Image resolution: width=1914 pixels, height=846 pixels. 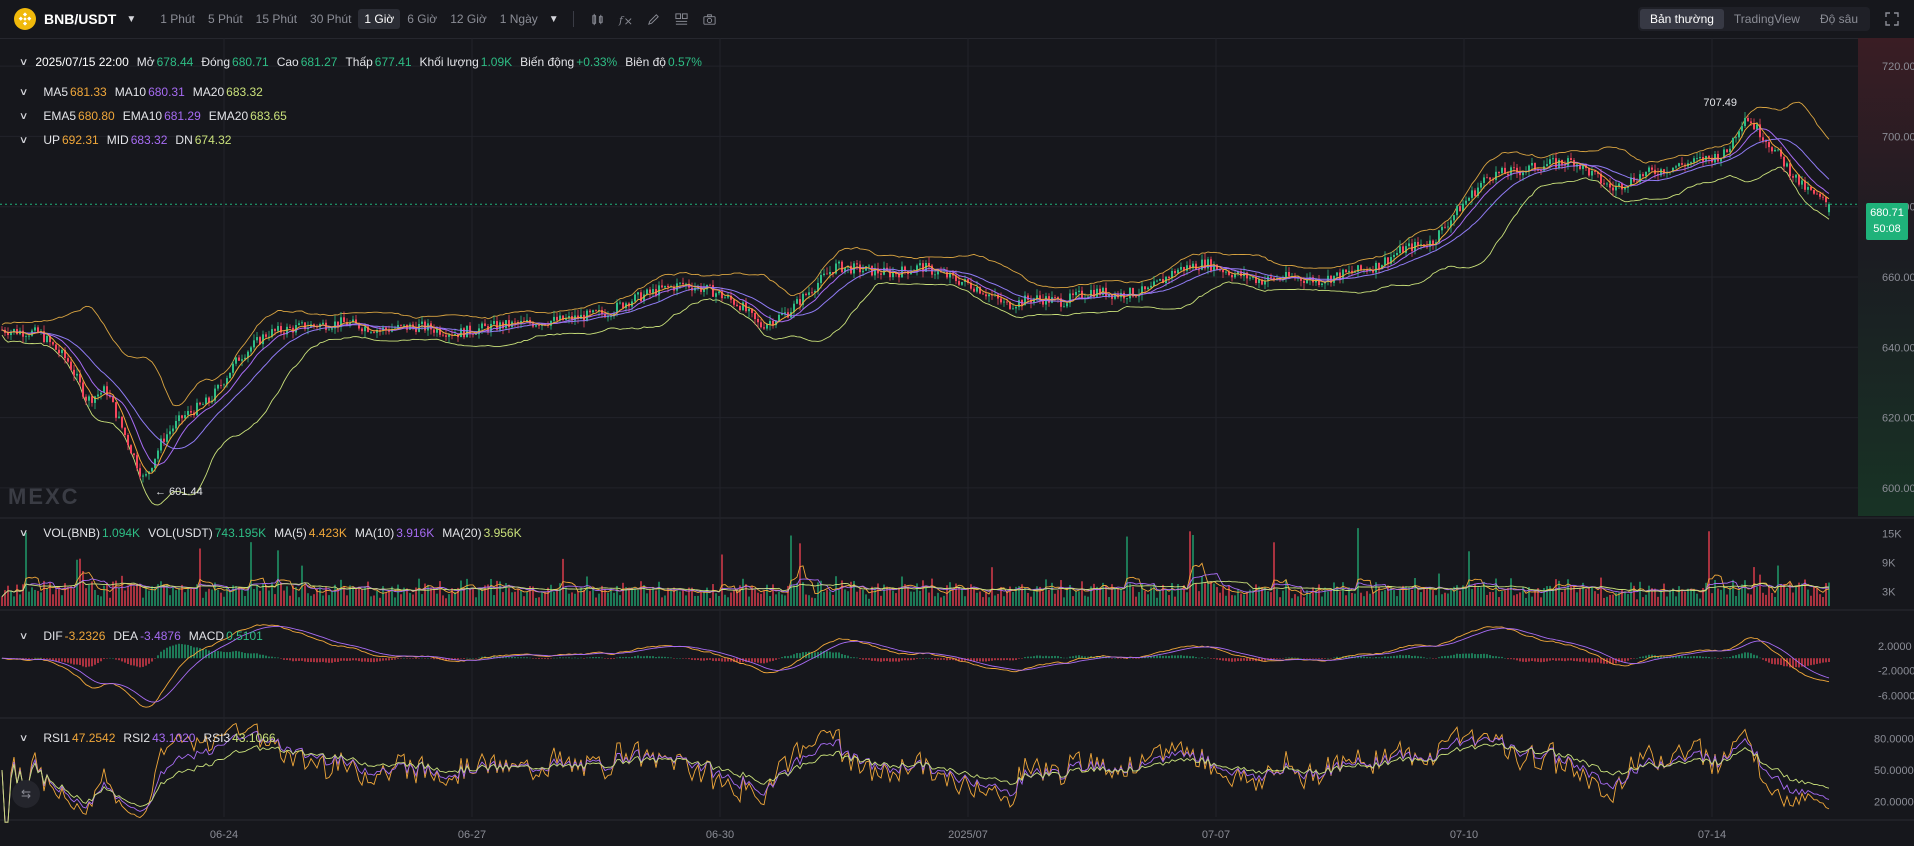 What do you see at coordinates (598, 19) in the screenshot?
I see `candle-type-icon` at bounding box center [598, 19].